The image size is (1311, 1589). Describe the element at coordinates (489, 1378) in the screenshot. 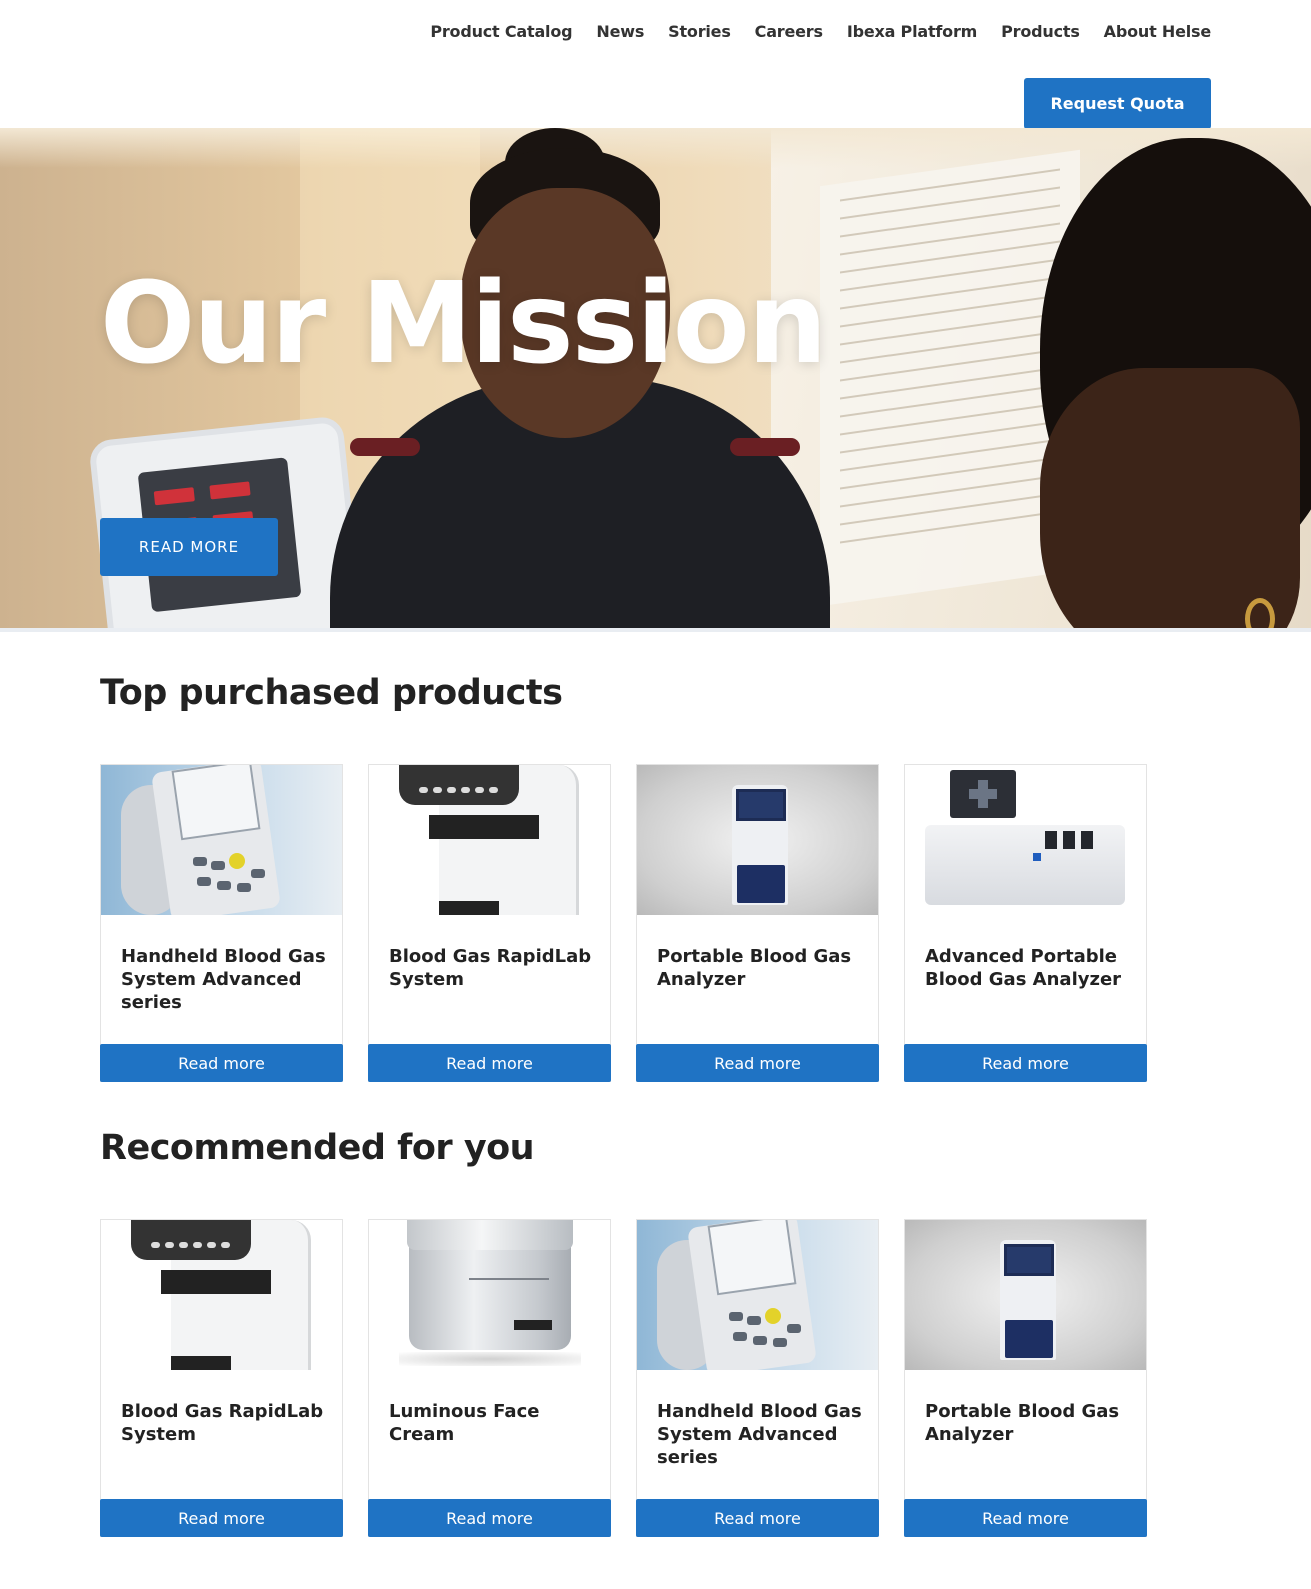

I see `product-card: Luminous Face Cream Read more` at that location.